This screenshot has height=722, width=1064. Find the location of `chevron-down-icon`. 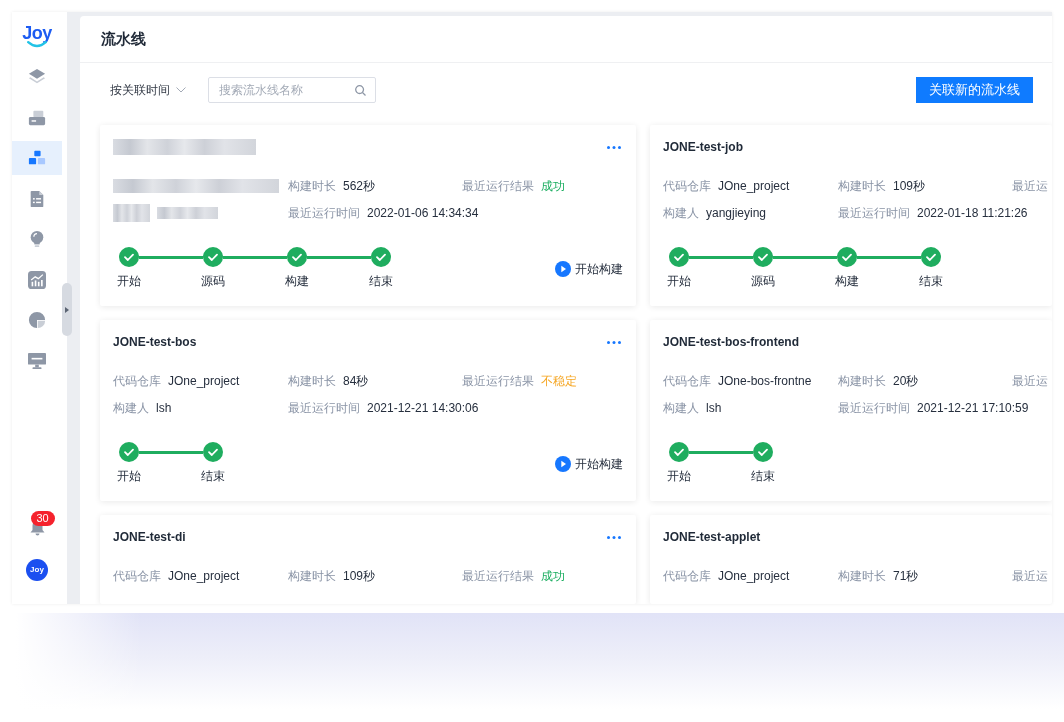

chevron-down-icon is located at coordinates (181, 90).